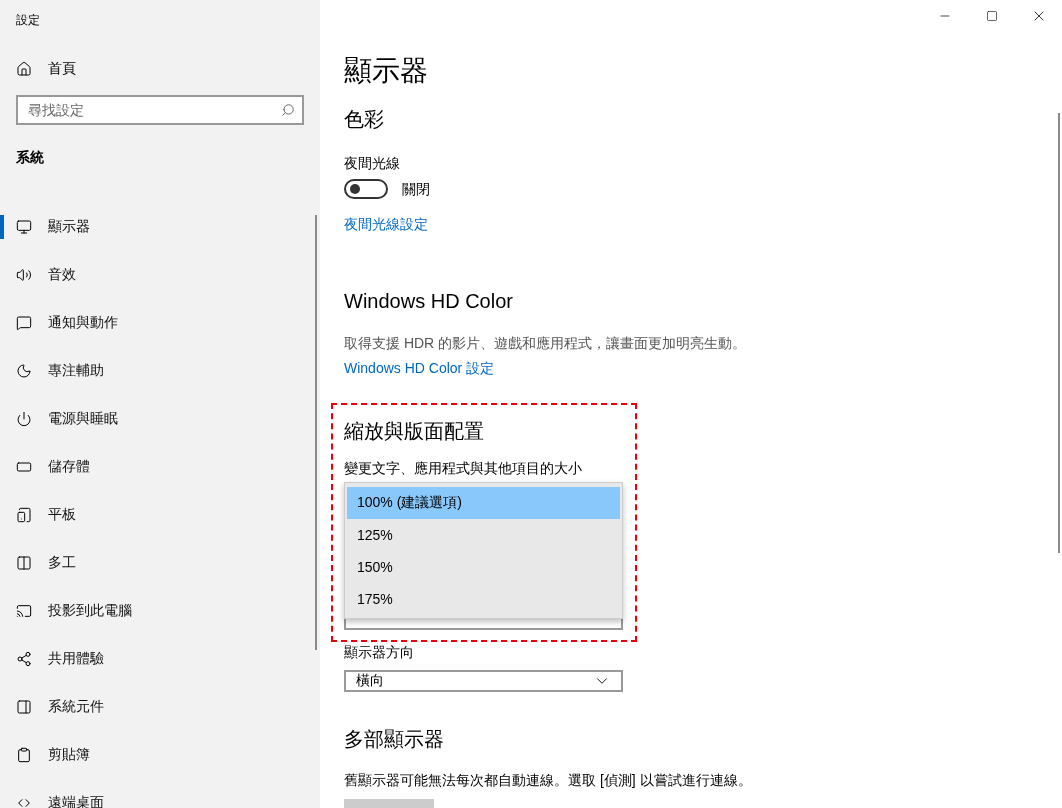  I want to click on speaker-icon, so click(24, 275).